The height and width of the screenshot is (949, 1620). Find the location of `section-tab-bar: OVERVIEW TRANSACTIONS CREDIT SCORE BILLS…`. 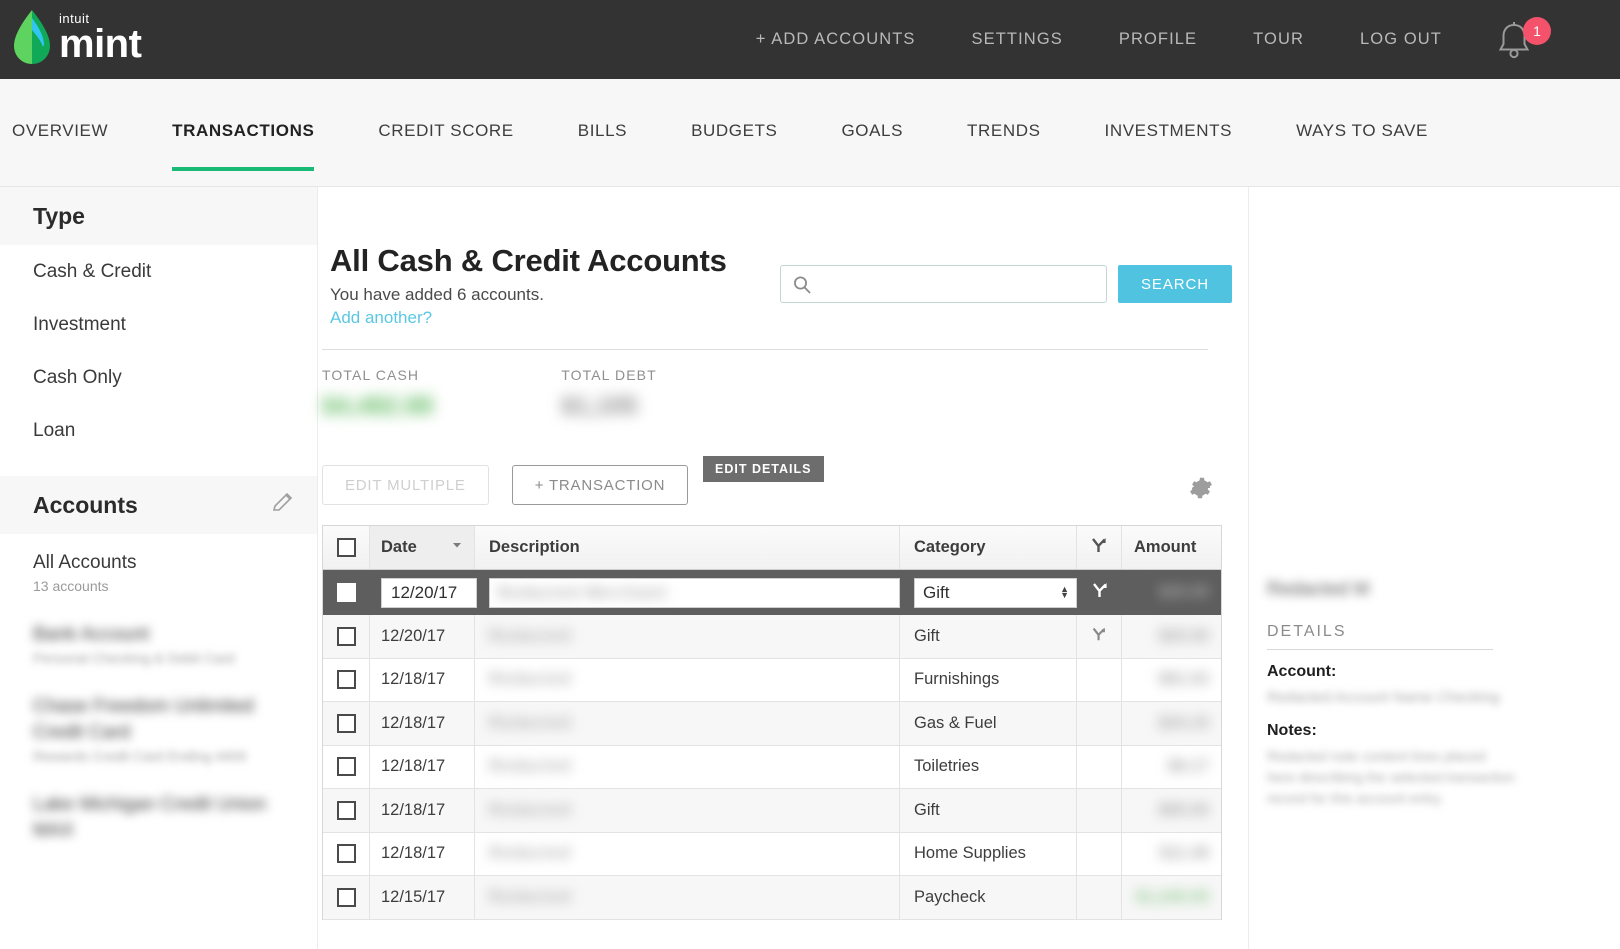

section-tab-bar: OVERVIEW TRANSACTIONS CREDIT SCORE BILLS… is located at coordinates (810, 133).